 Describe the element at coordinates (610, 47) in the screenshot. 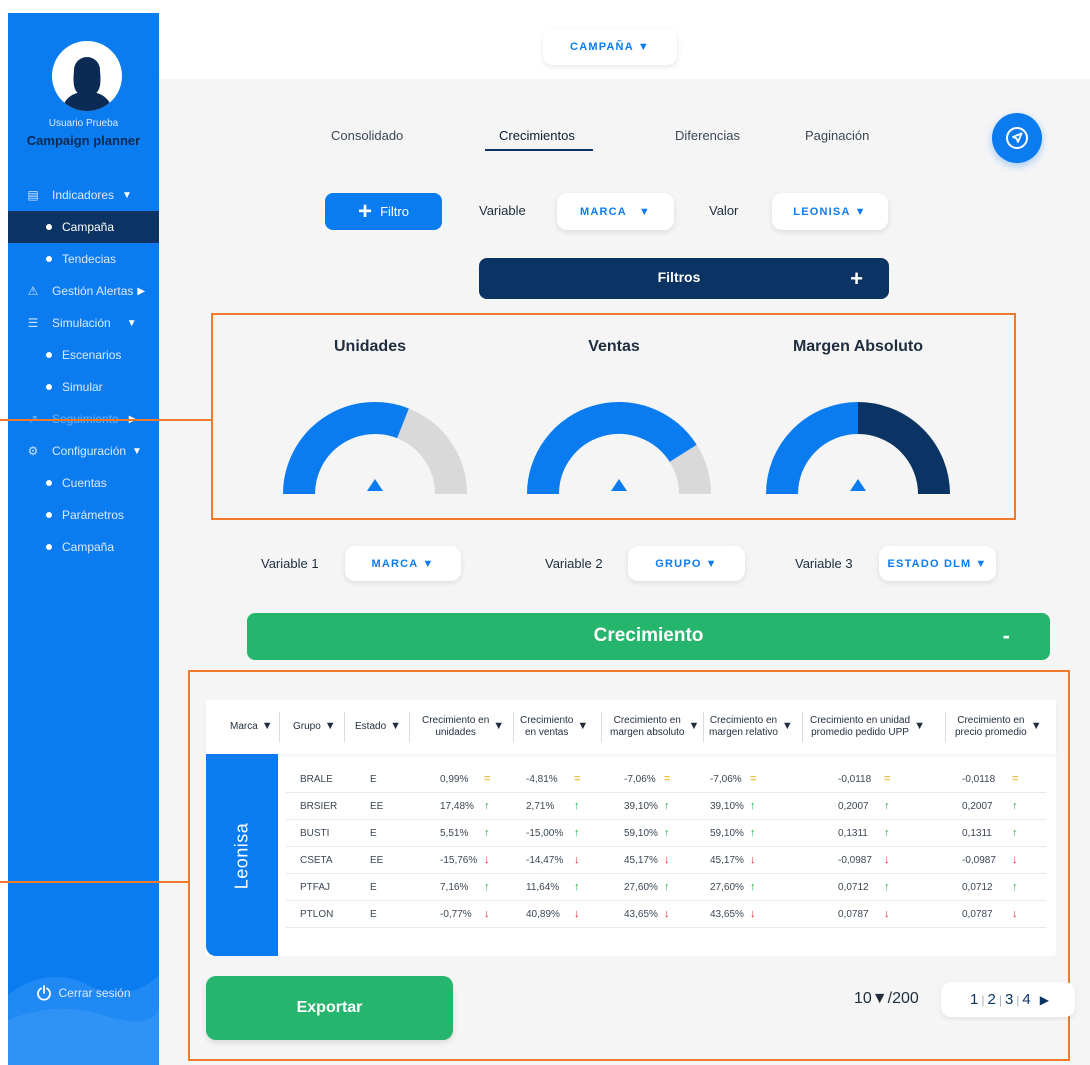

I see `campaign-dropdown: CAMPAÑA ▼` at that location.